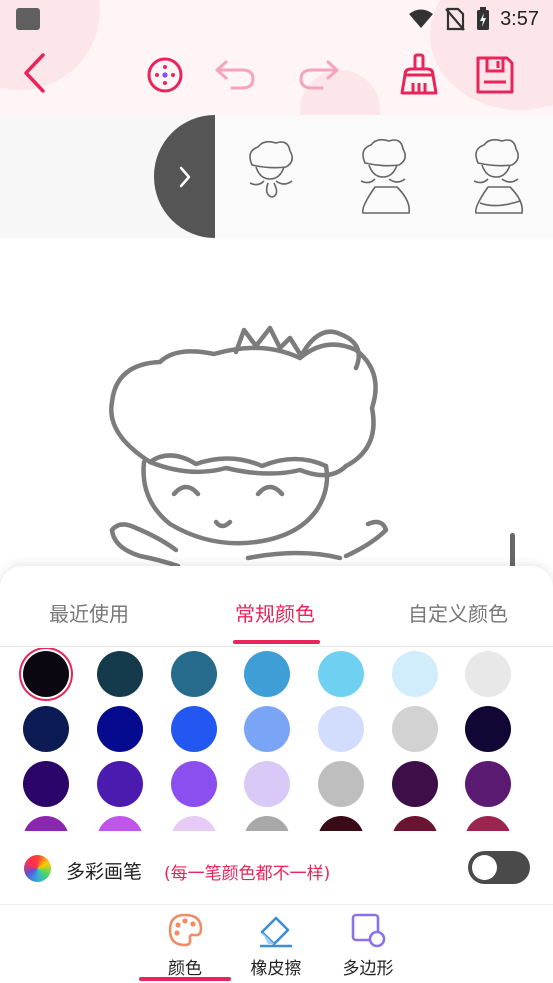  I want to click on nav-polygon: 多边形, so click(368, 945).